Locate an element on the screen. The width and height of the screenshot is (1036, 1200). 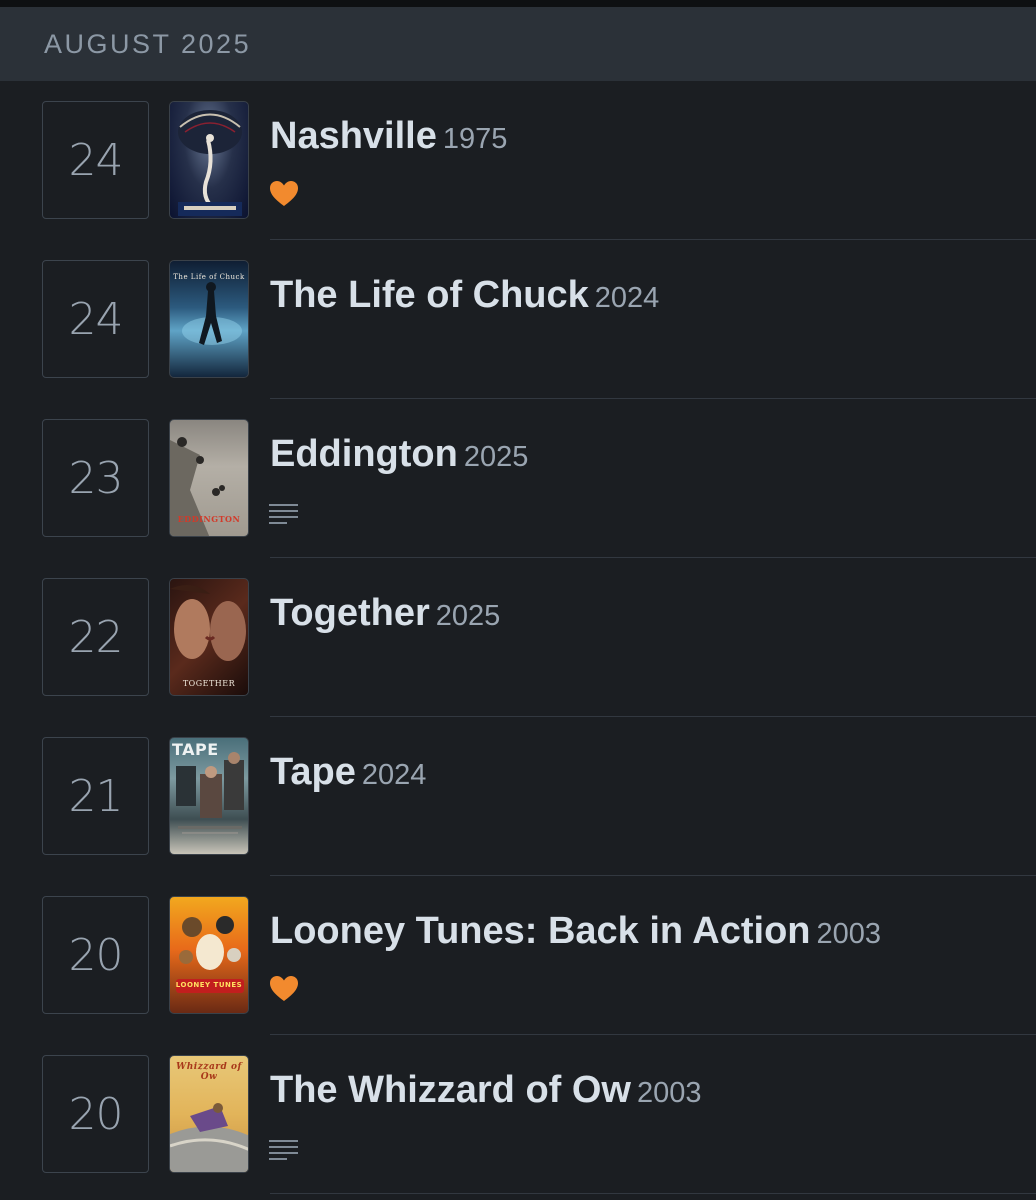
month-header: AUGUST 2025 is located at coordinates (518, 44).